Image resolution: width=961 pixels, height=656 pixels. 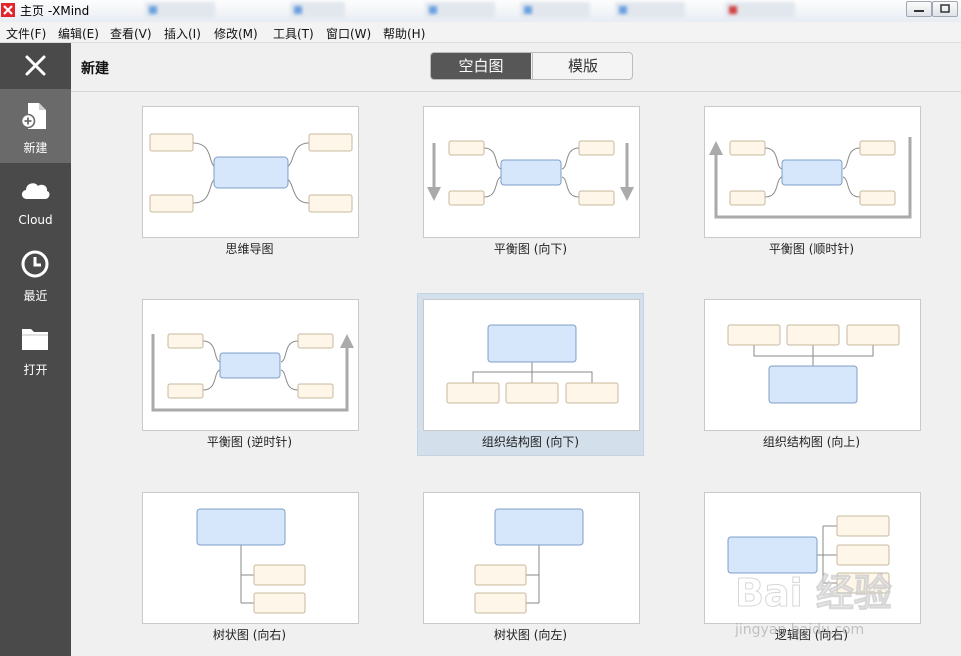 What do you see at coordinates (811, 635) in the screenshot?
I see `template-label: 逻辑图 (向右)` at bounding box center [811, 635].